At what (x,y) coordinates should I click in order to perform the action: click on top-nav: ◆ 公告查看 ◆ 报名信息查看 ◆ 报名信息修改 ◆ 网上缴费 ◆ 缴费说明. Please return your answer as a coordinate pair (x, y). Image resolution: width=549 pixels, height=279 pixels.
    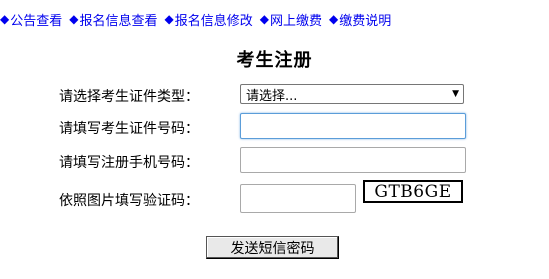
    Looking at the image, I should click on (199, 19).